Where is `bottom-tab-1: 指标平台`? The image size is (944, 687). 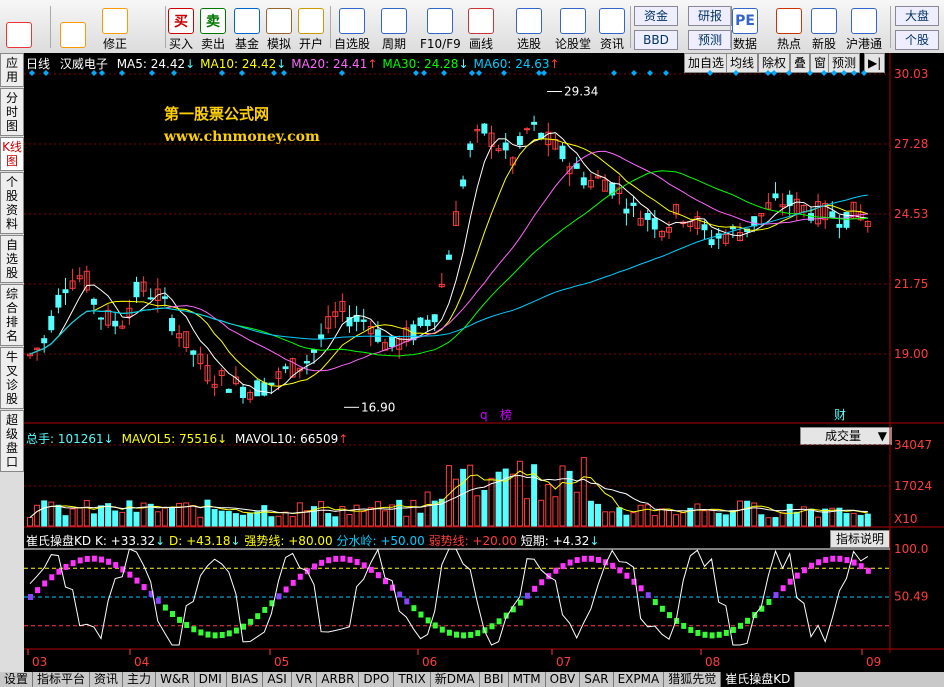
bottom-tab-1: 指标平台 is located at coordinates (62, 679).